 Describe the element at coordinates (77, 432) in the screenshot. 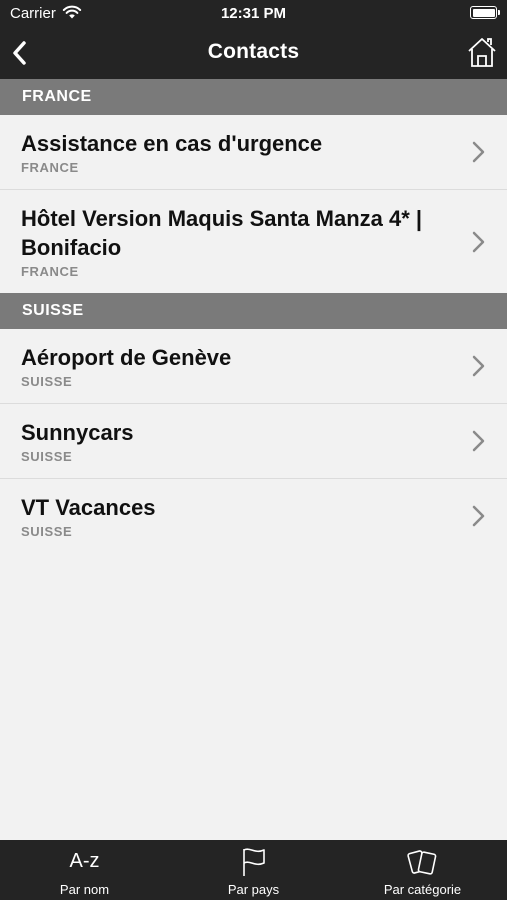

I see `contact-name: Sunnycars` at that location.